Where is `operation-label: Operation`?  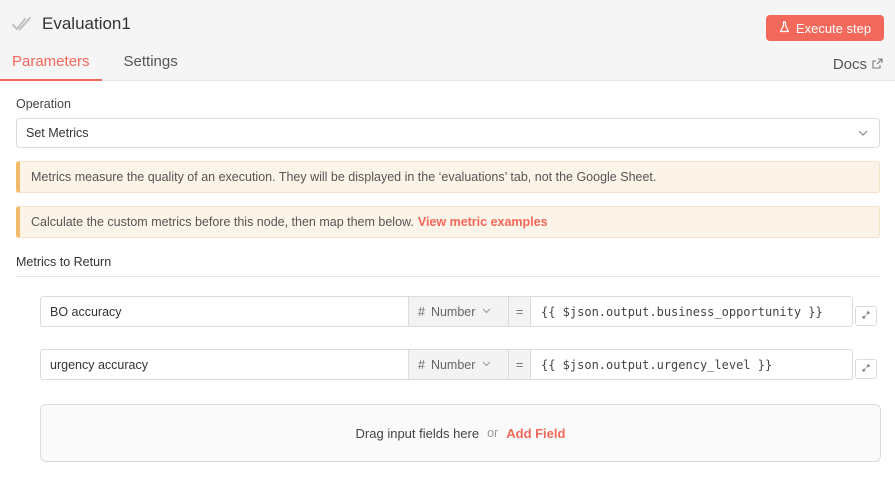
operation-label: Operation is located at coordinates (43, 104).